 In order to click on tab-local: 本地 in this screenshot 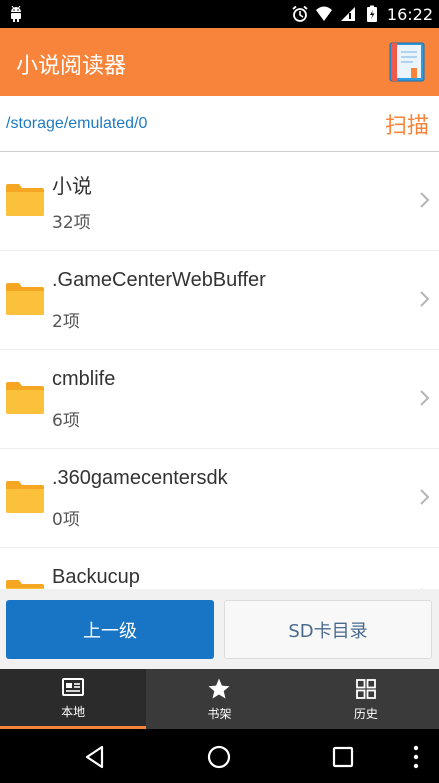, I will do `click(73, 699)`.